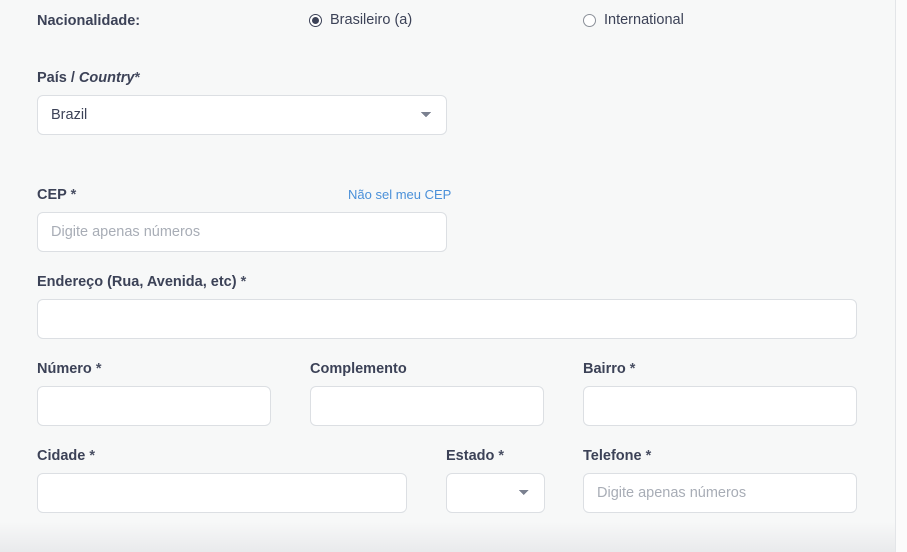  I want to click on number-label-text: Número, so click(64, 369).